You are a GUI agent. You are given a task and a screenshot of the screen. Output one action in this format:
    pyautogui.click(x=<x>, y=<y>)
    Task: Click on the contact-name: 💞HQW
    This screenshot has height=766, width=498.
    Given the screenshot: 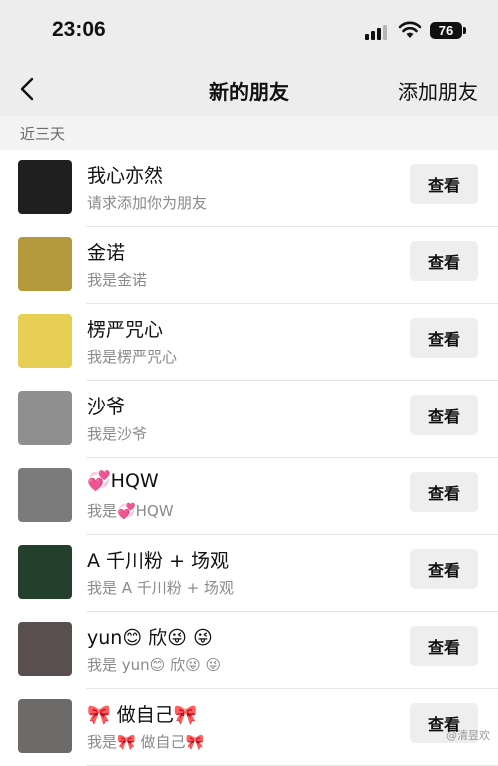 What is the action you would take?
    pyautogui.click(x=123, y=481)
    